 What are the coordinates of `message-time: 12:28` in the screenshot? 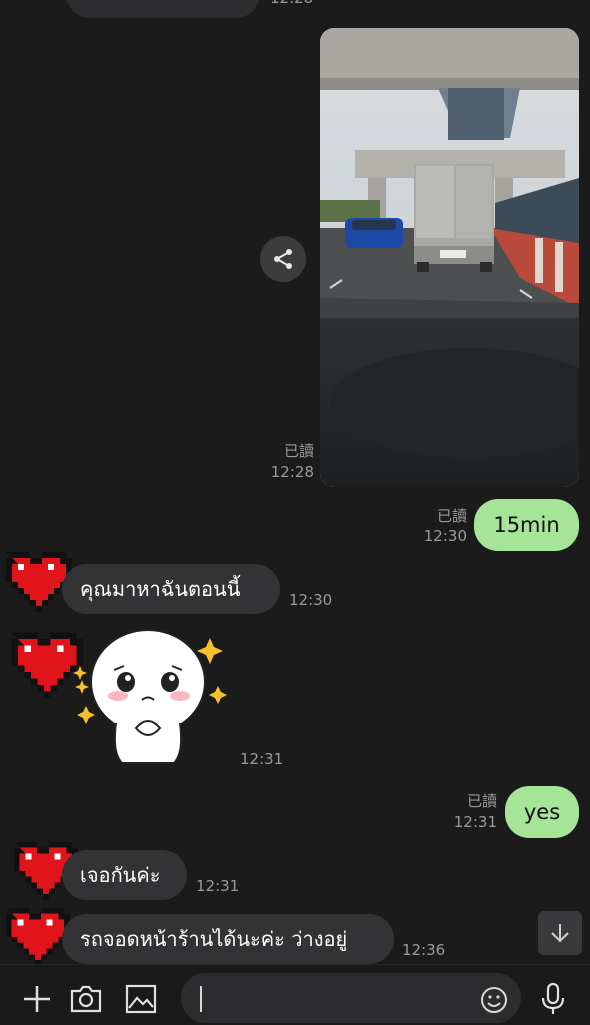 It's located at (292, 472).